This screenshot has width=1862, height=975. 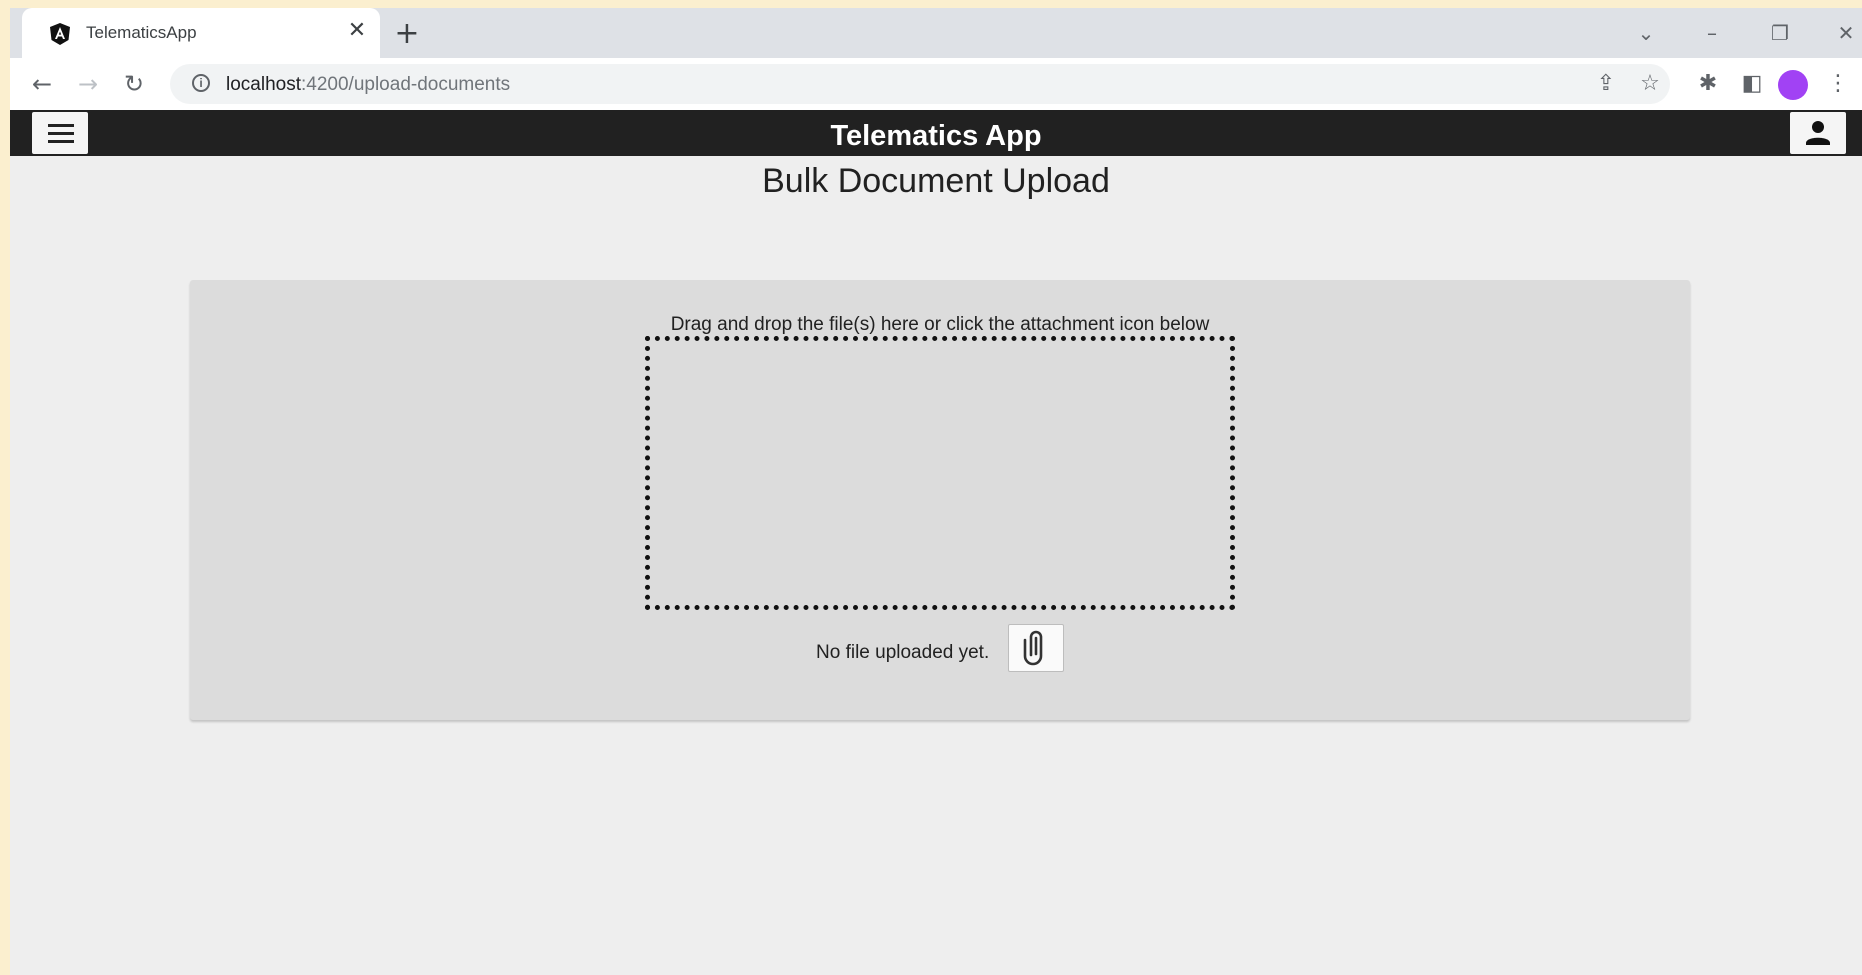 I want to click on url-host: localhost, so click(x=263, y=84).